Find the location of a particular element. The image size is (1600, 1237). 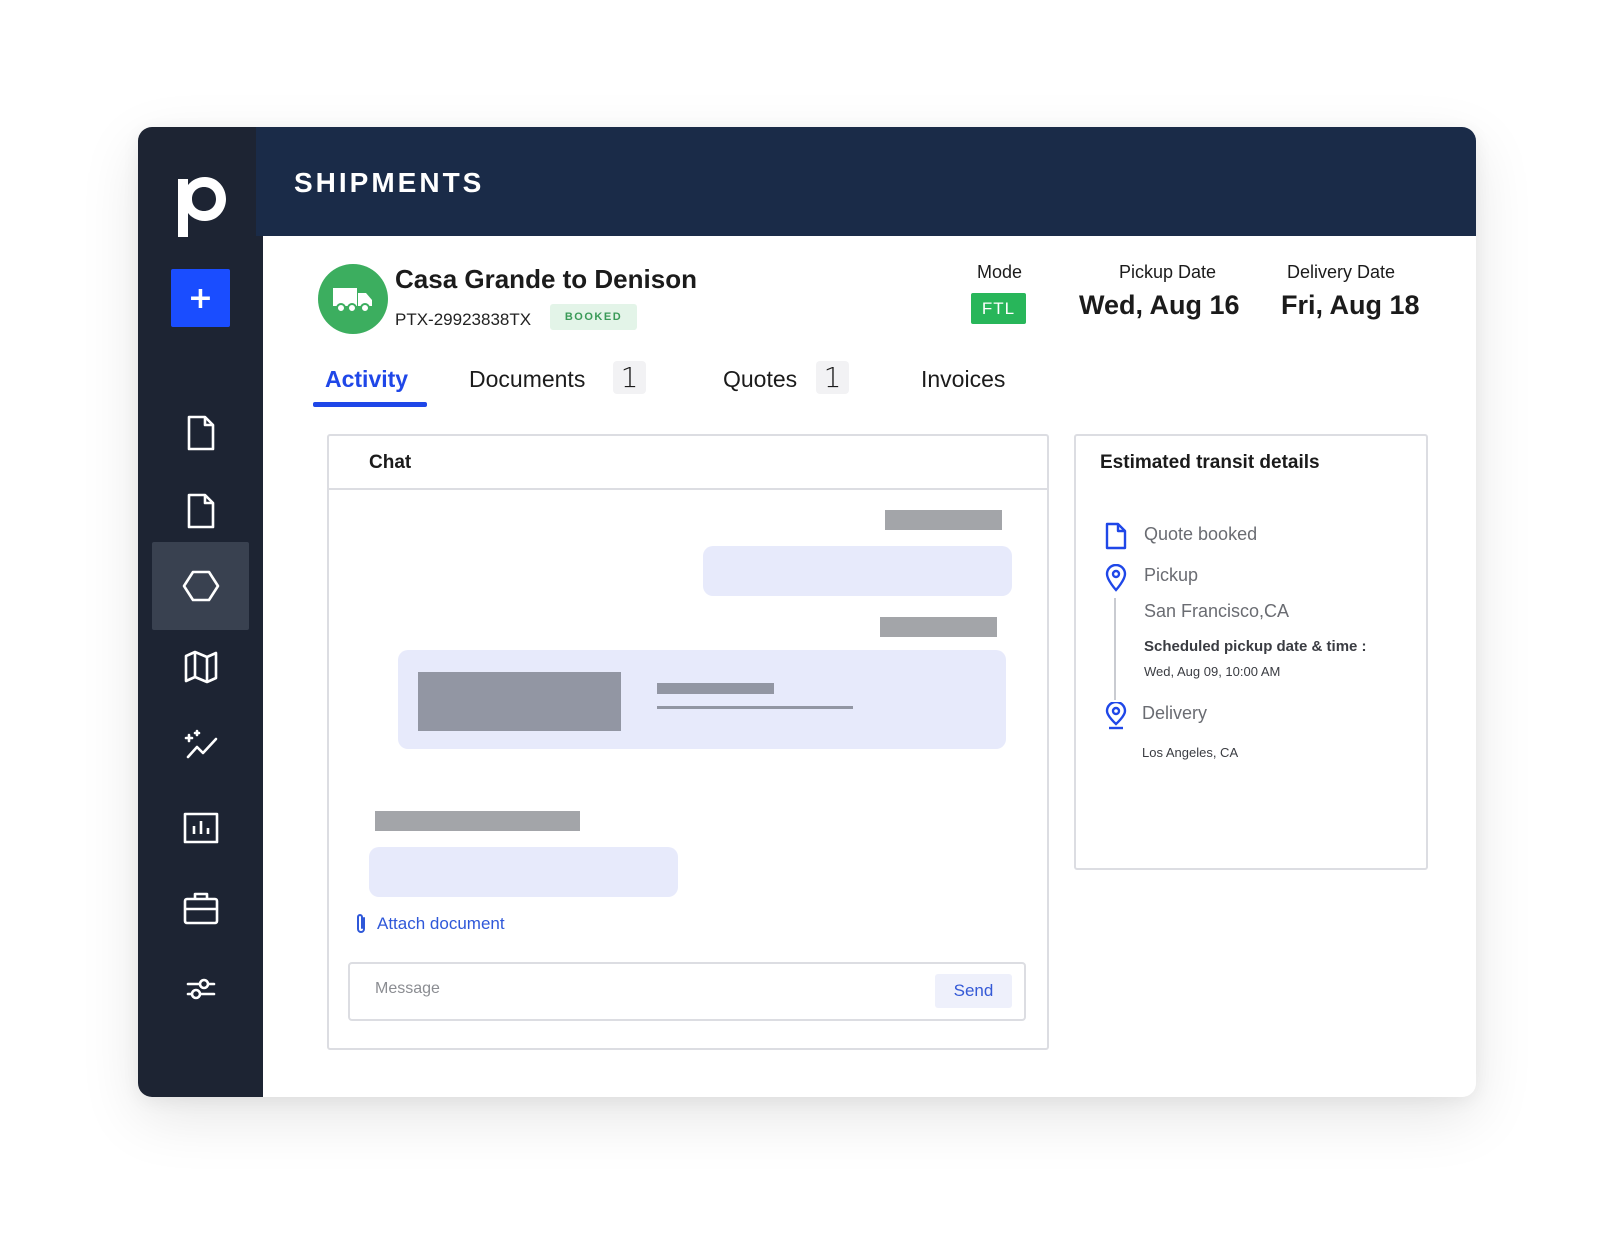

shipment-avatar is located at coordinates (353, 299).